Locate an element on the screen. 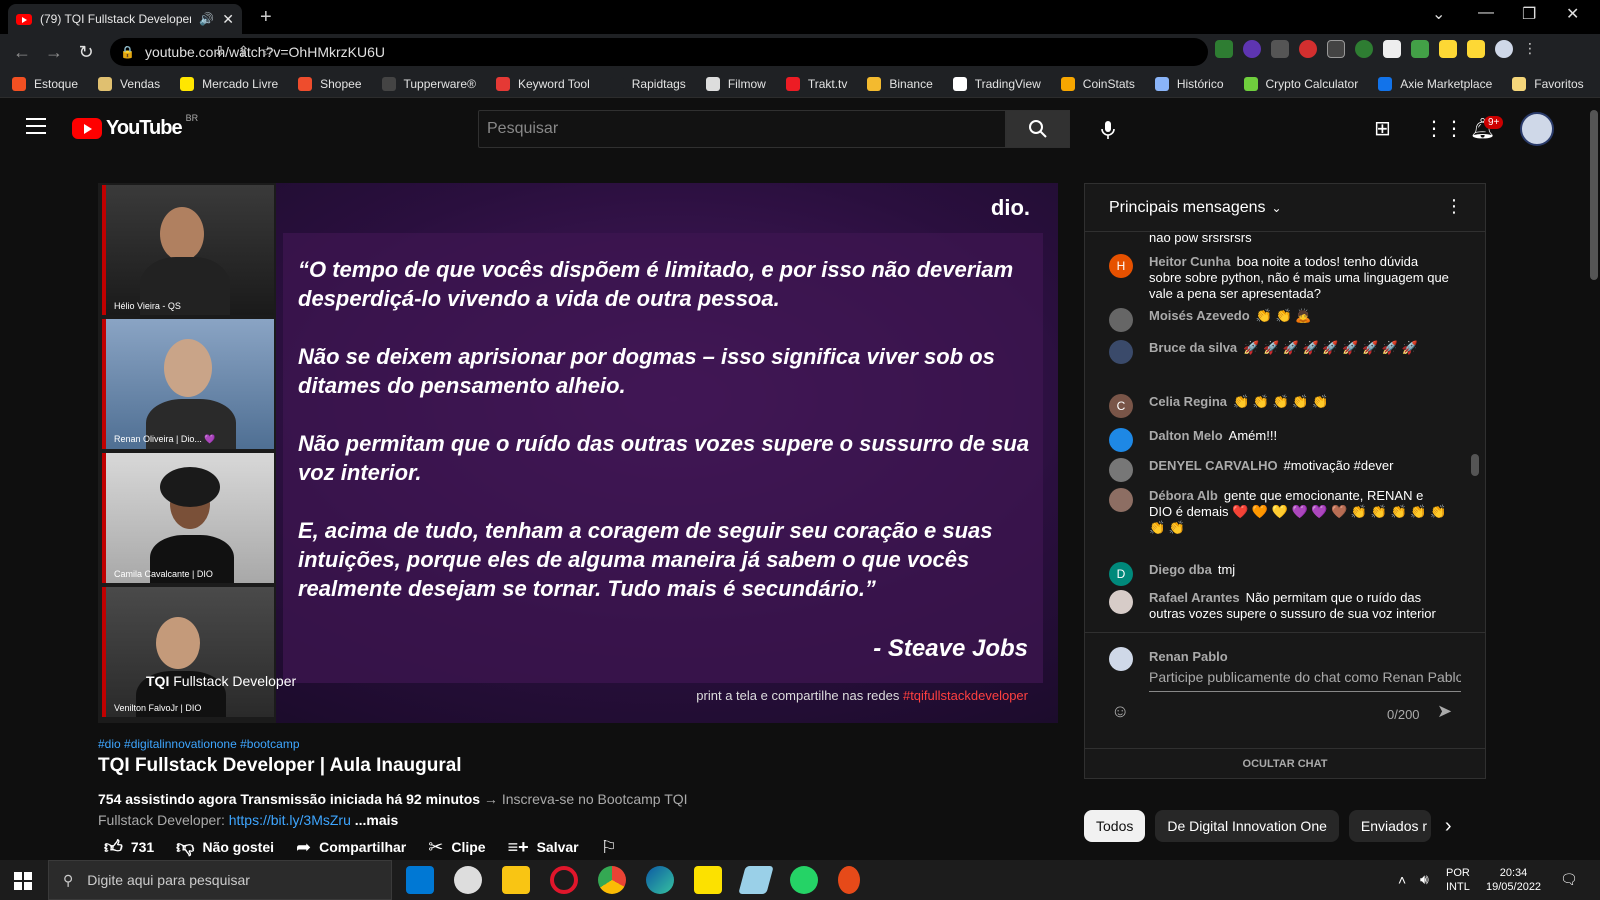 This screenshot has width=1600, height=900. page-scrollbar is located at coordinates (1594, 195).